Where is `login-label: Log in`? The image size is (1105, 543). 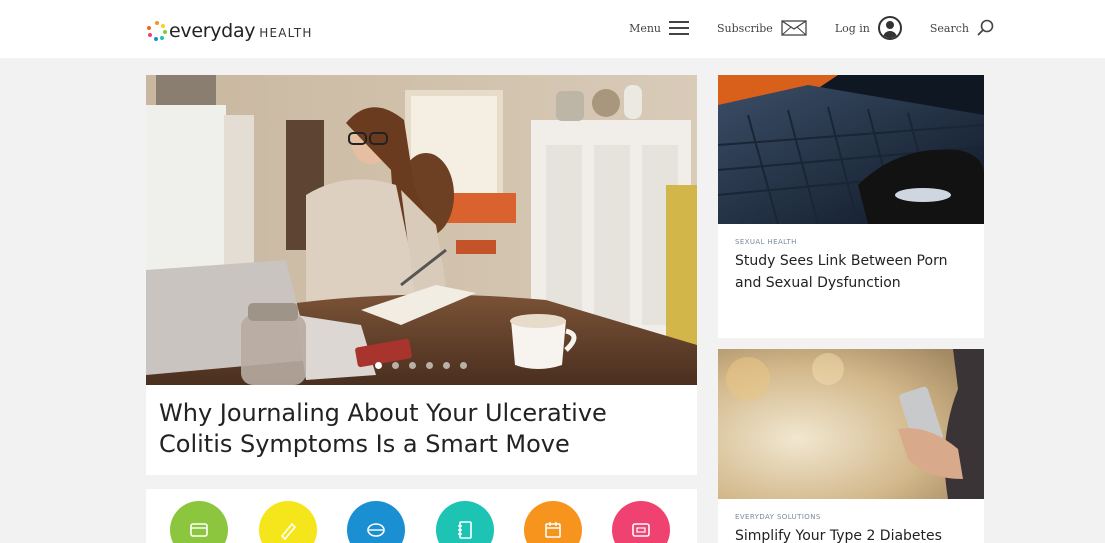
login-label: Log in is located at coordinates (852, 28).